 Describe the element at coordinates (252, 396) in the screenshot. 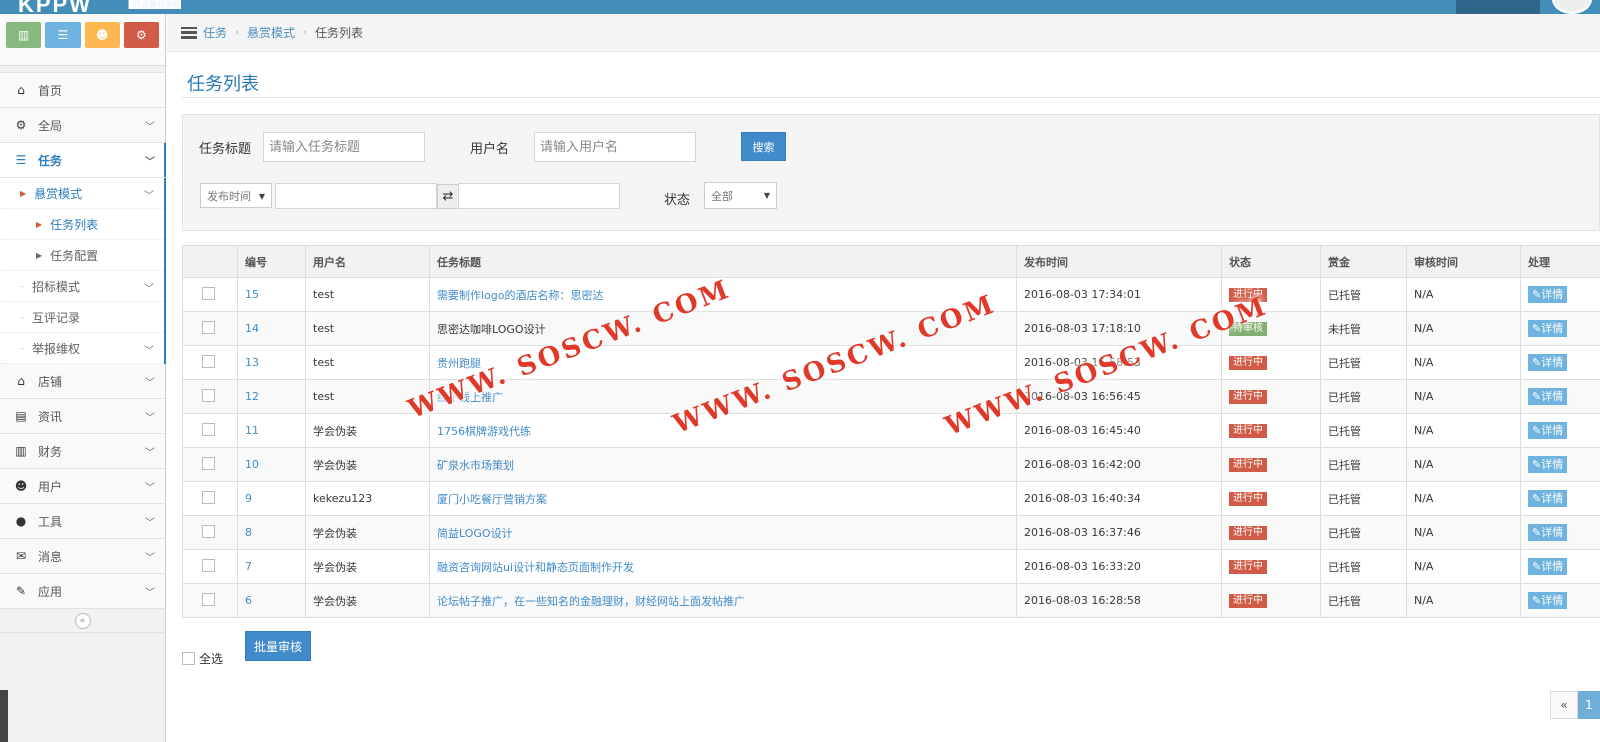

I see `row-id-link: 12` at that location.